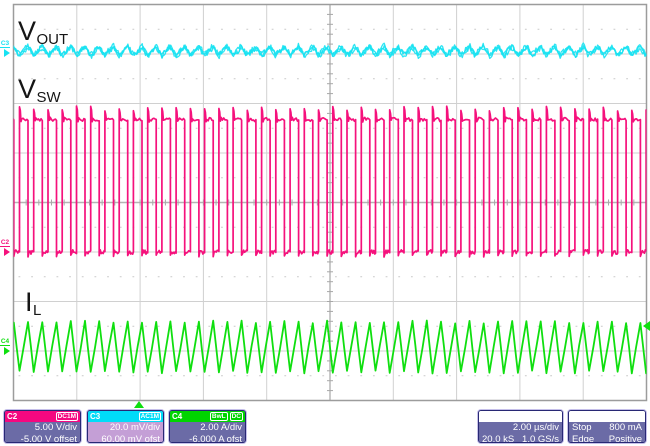 The width and height of the screenshot is (650, 446). Describe the element at coordinates (130, 438) in the screenshot. I see `c3-offset-value: 60.00 mV ofst` at that location.